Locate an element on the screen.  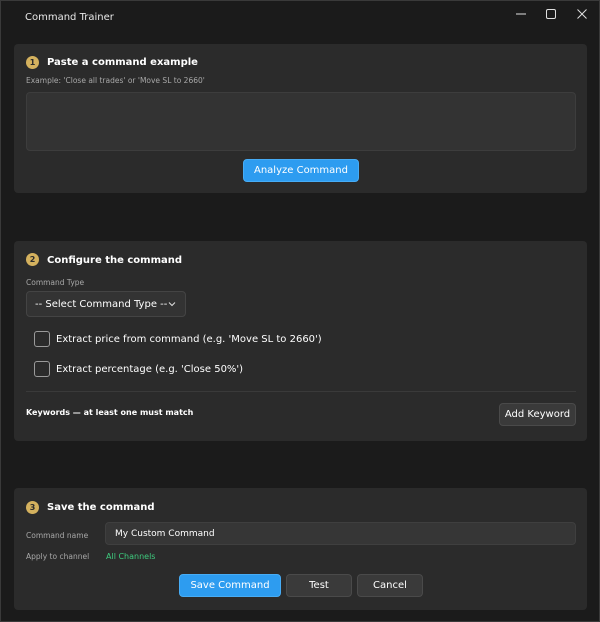
step2-badge: 2 is located at coordinates (32, 259).